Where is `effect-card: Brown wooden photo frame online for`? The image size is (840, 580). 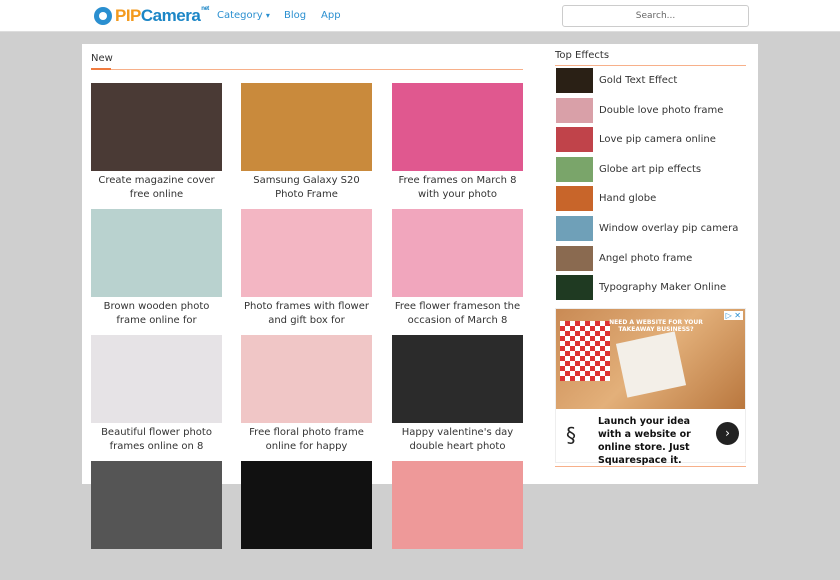 effect-card: Brown wooden photo frame online for is located at coordinates (156, 268).